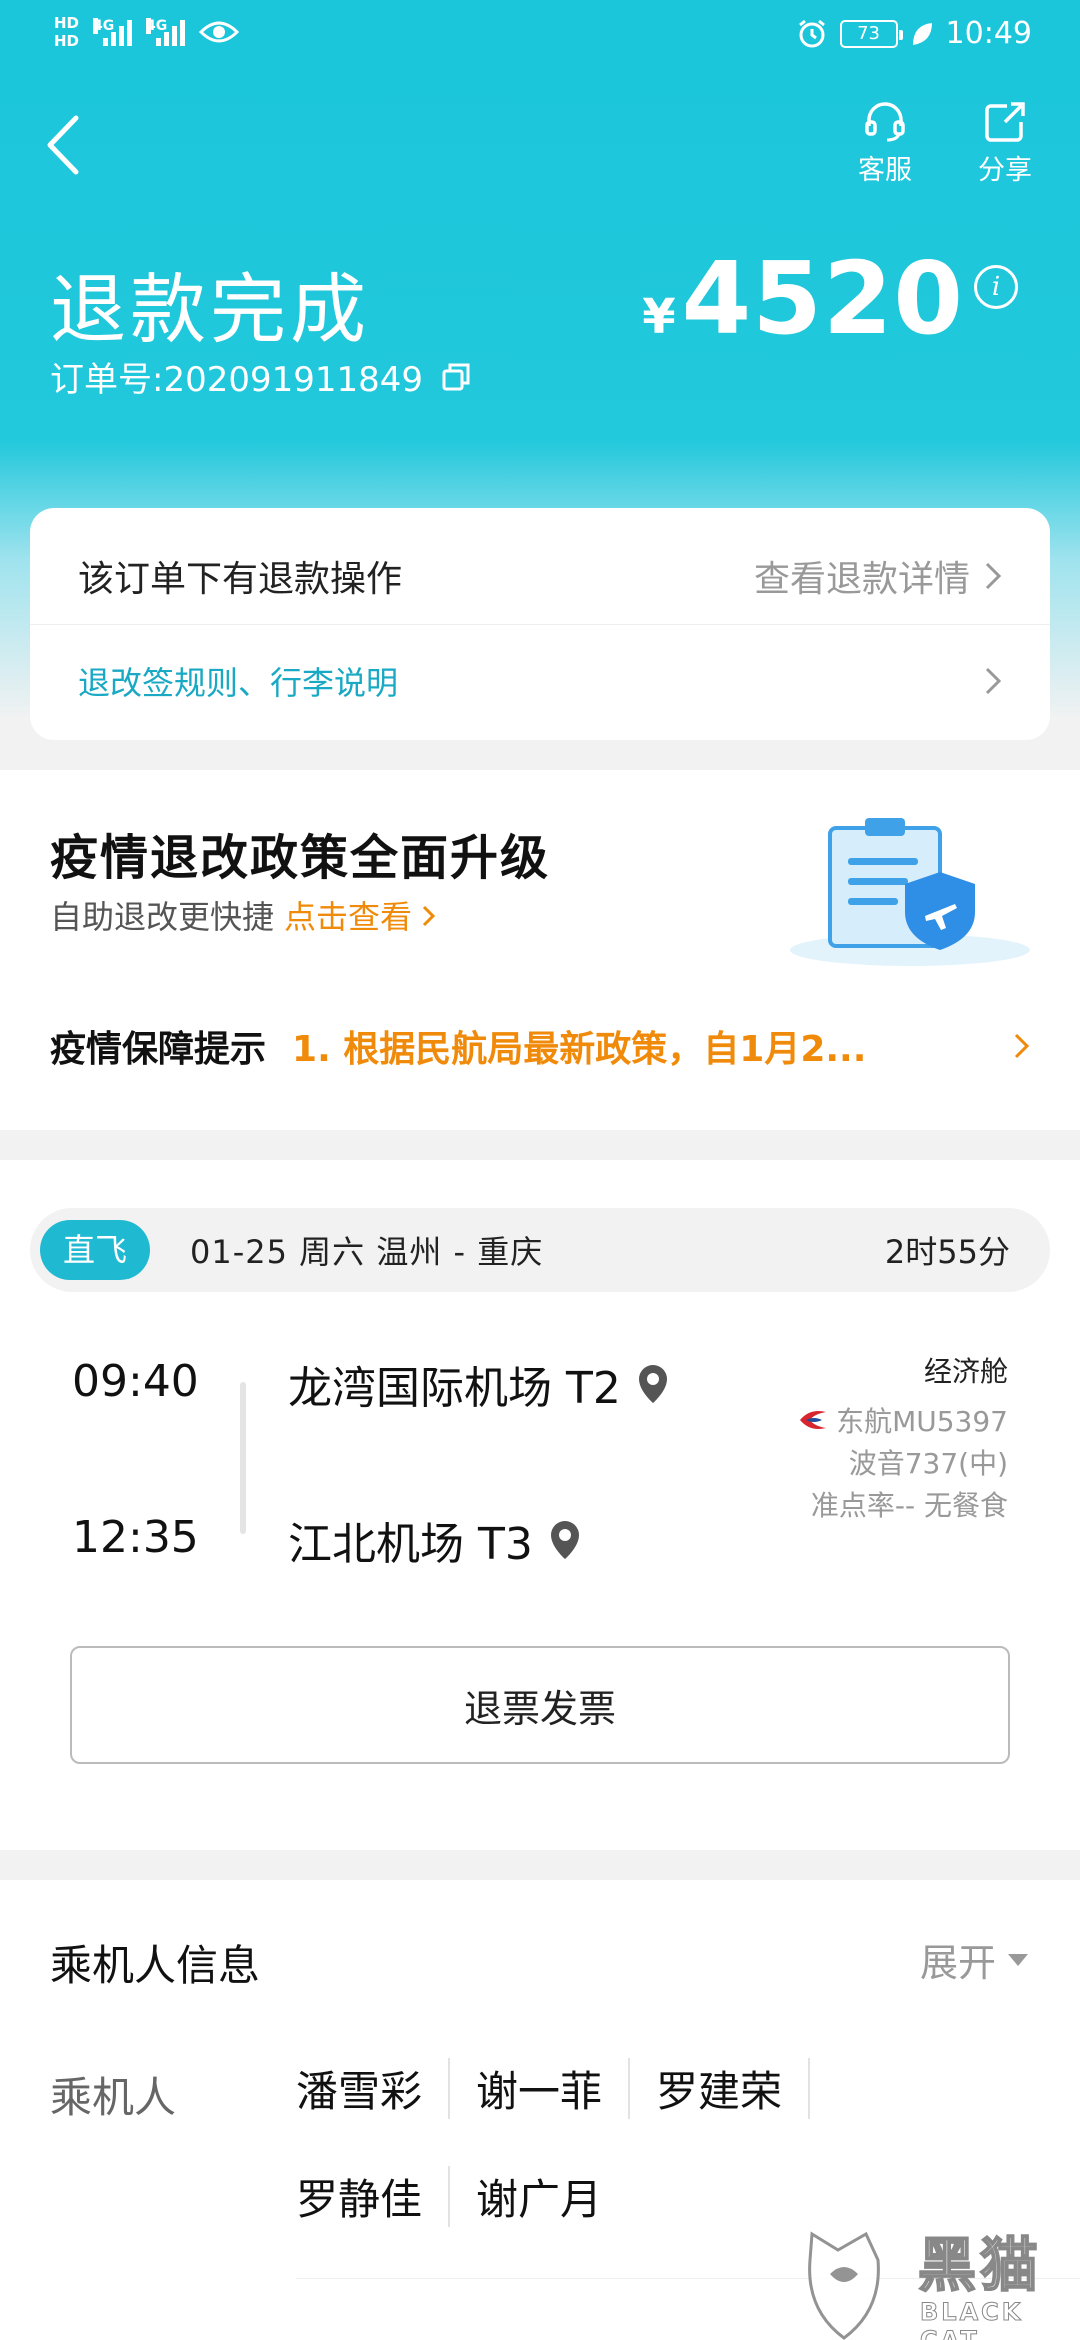 This screenshot has height=2340, width=1080. Describe the element at coordinates (113, 2097) in the screenshot. I see `passenger-label: 乘机人` at that location.